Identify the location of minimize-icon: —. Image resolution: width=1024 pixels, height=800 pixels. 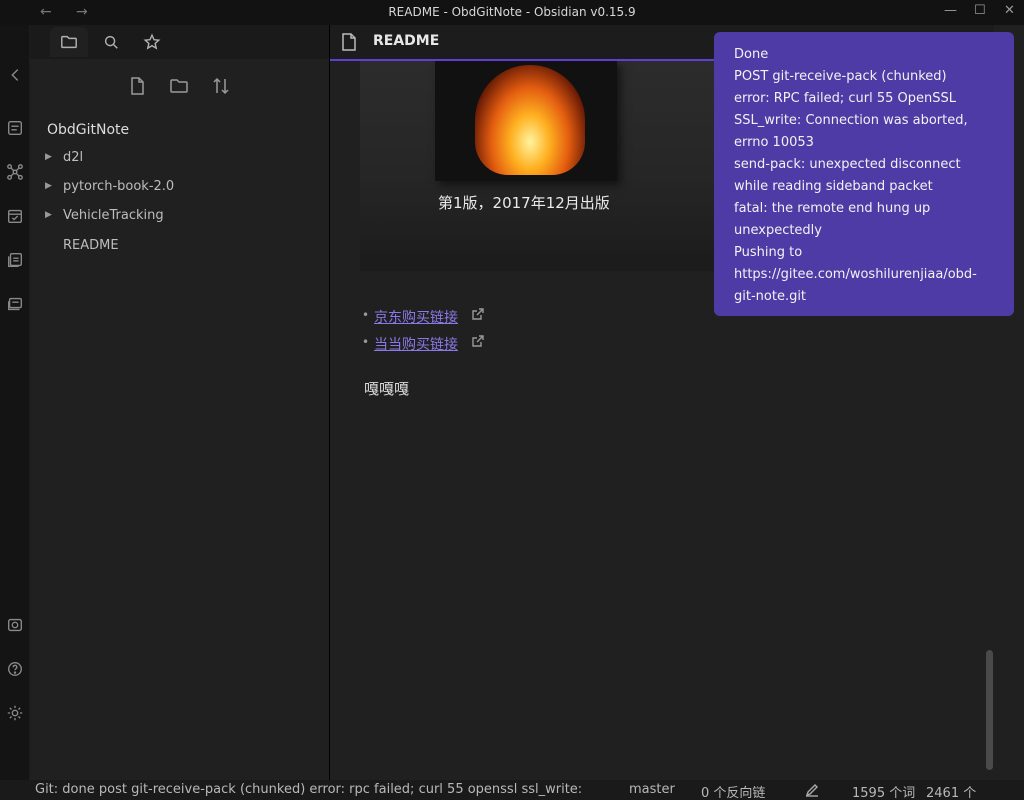
(950, 10).